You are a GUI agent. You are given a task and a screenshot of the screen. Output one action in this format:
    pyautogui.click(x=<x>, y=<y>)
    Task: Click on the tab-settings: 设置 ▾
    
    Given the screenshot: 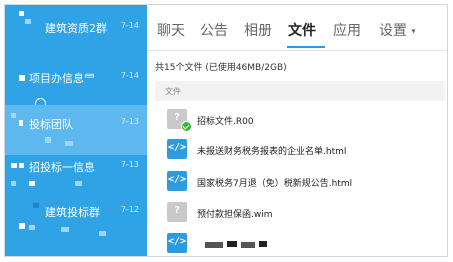 What is the action you would take?
    pyautogui.click(x=397, y=30)
    